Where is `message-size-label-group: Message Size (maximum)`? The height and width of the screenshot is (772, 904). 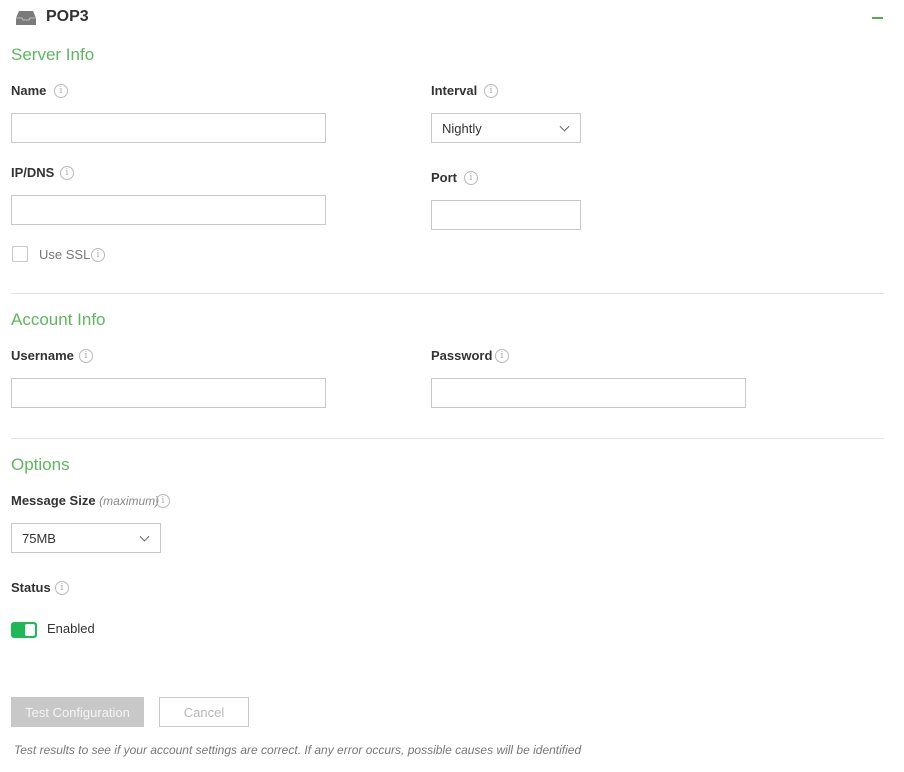
message-size-label-group: Message Size (maximum) is located at coordinates (85, 500).